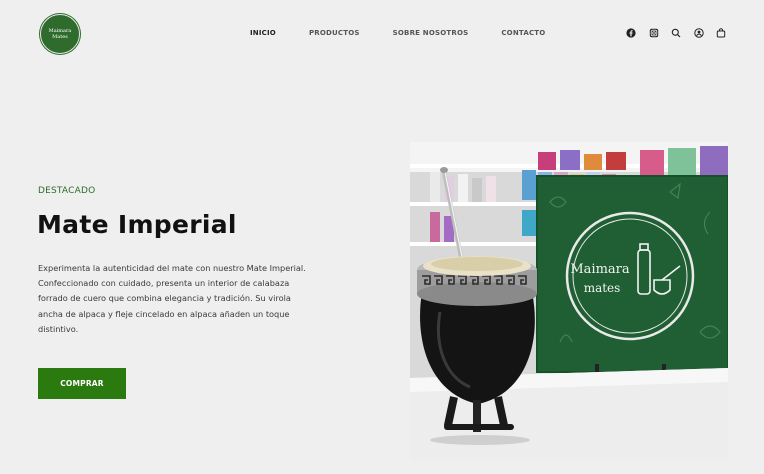  Describe the element at coordinates (602, 288) in the screenshot. I see `sign-text-line2: mates` at that location.